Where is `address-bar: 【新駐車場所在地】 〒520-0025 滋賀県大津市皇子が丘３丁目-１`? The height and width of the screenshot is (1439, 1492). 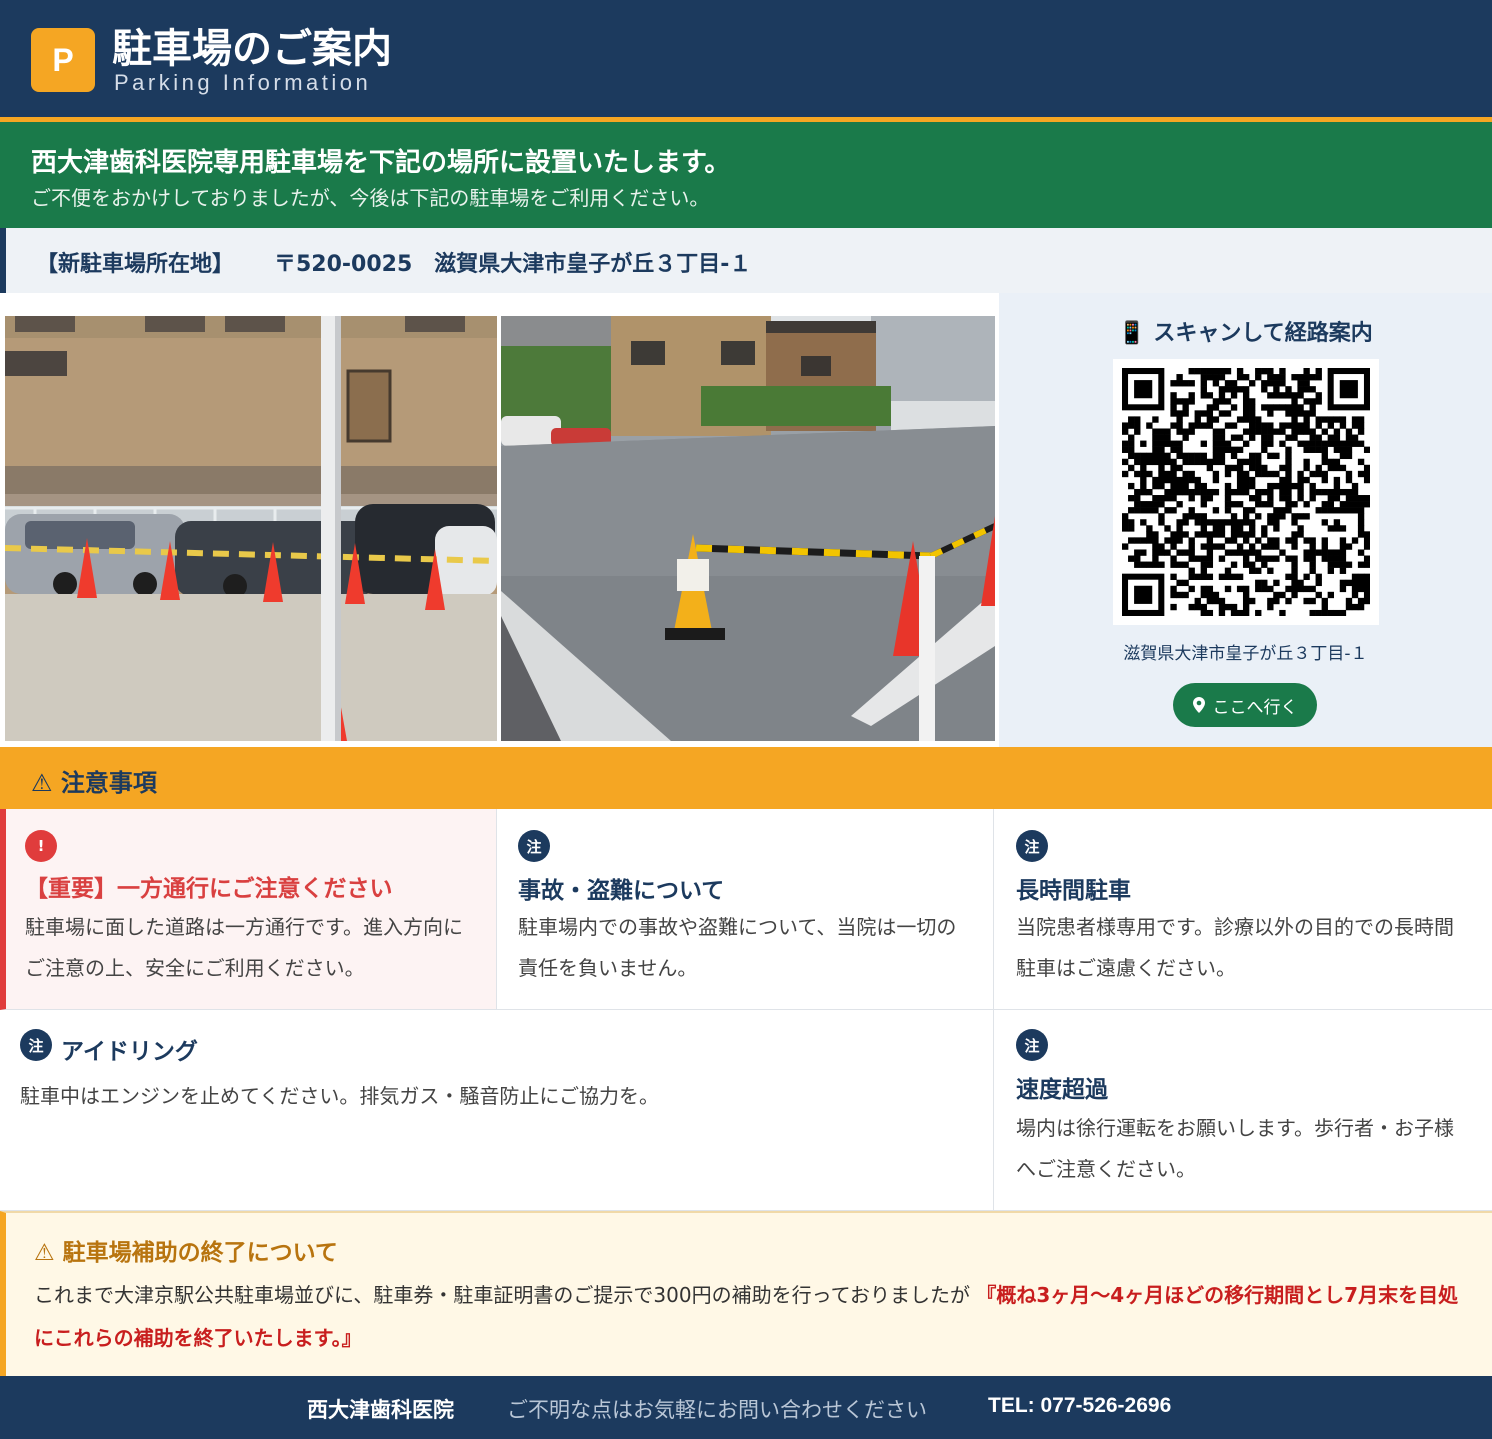
address-bar: 【新駐車場所在地】 〒520-0025 滋賀県大津市皇子が丘３丁目-１ is located at coordinates (746, 260).